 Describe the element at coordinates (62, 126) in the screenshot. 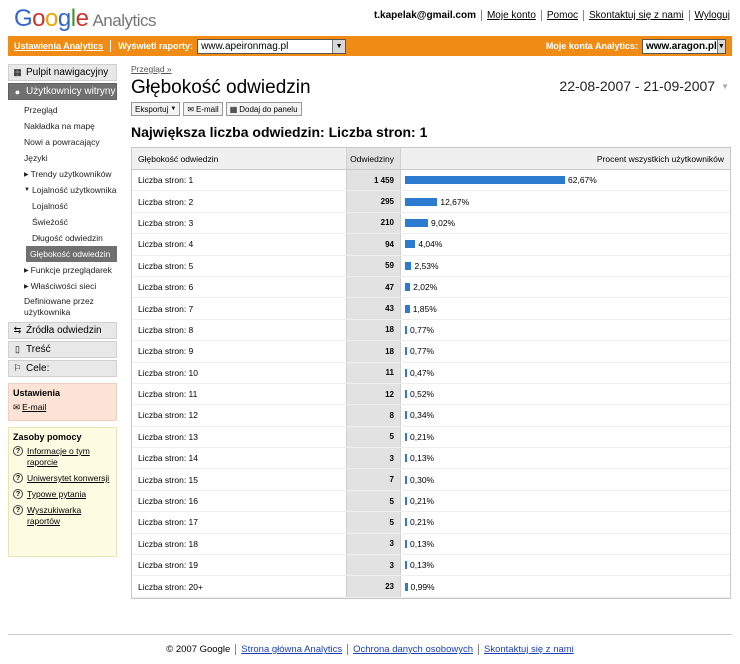

I see `sidebar-item-1: Nakładka na mapę` at that location.